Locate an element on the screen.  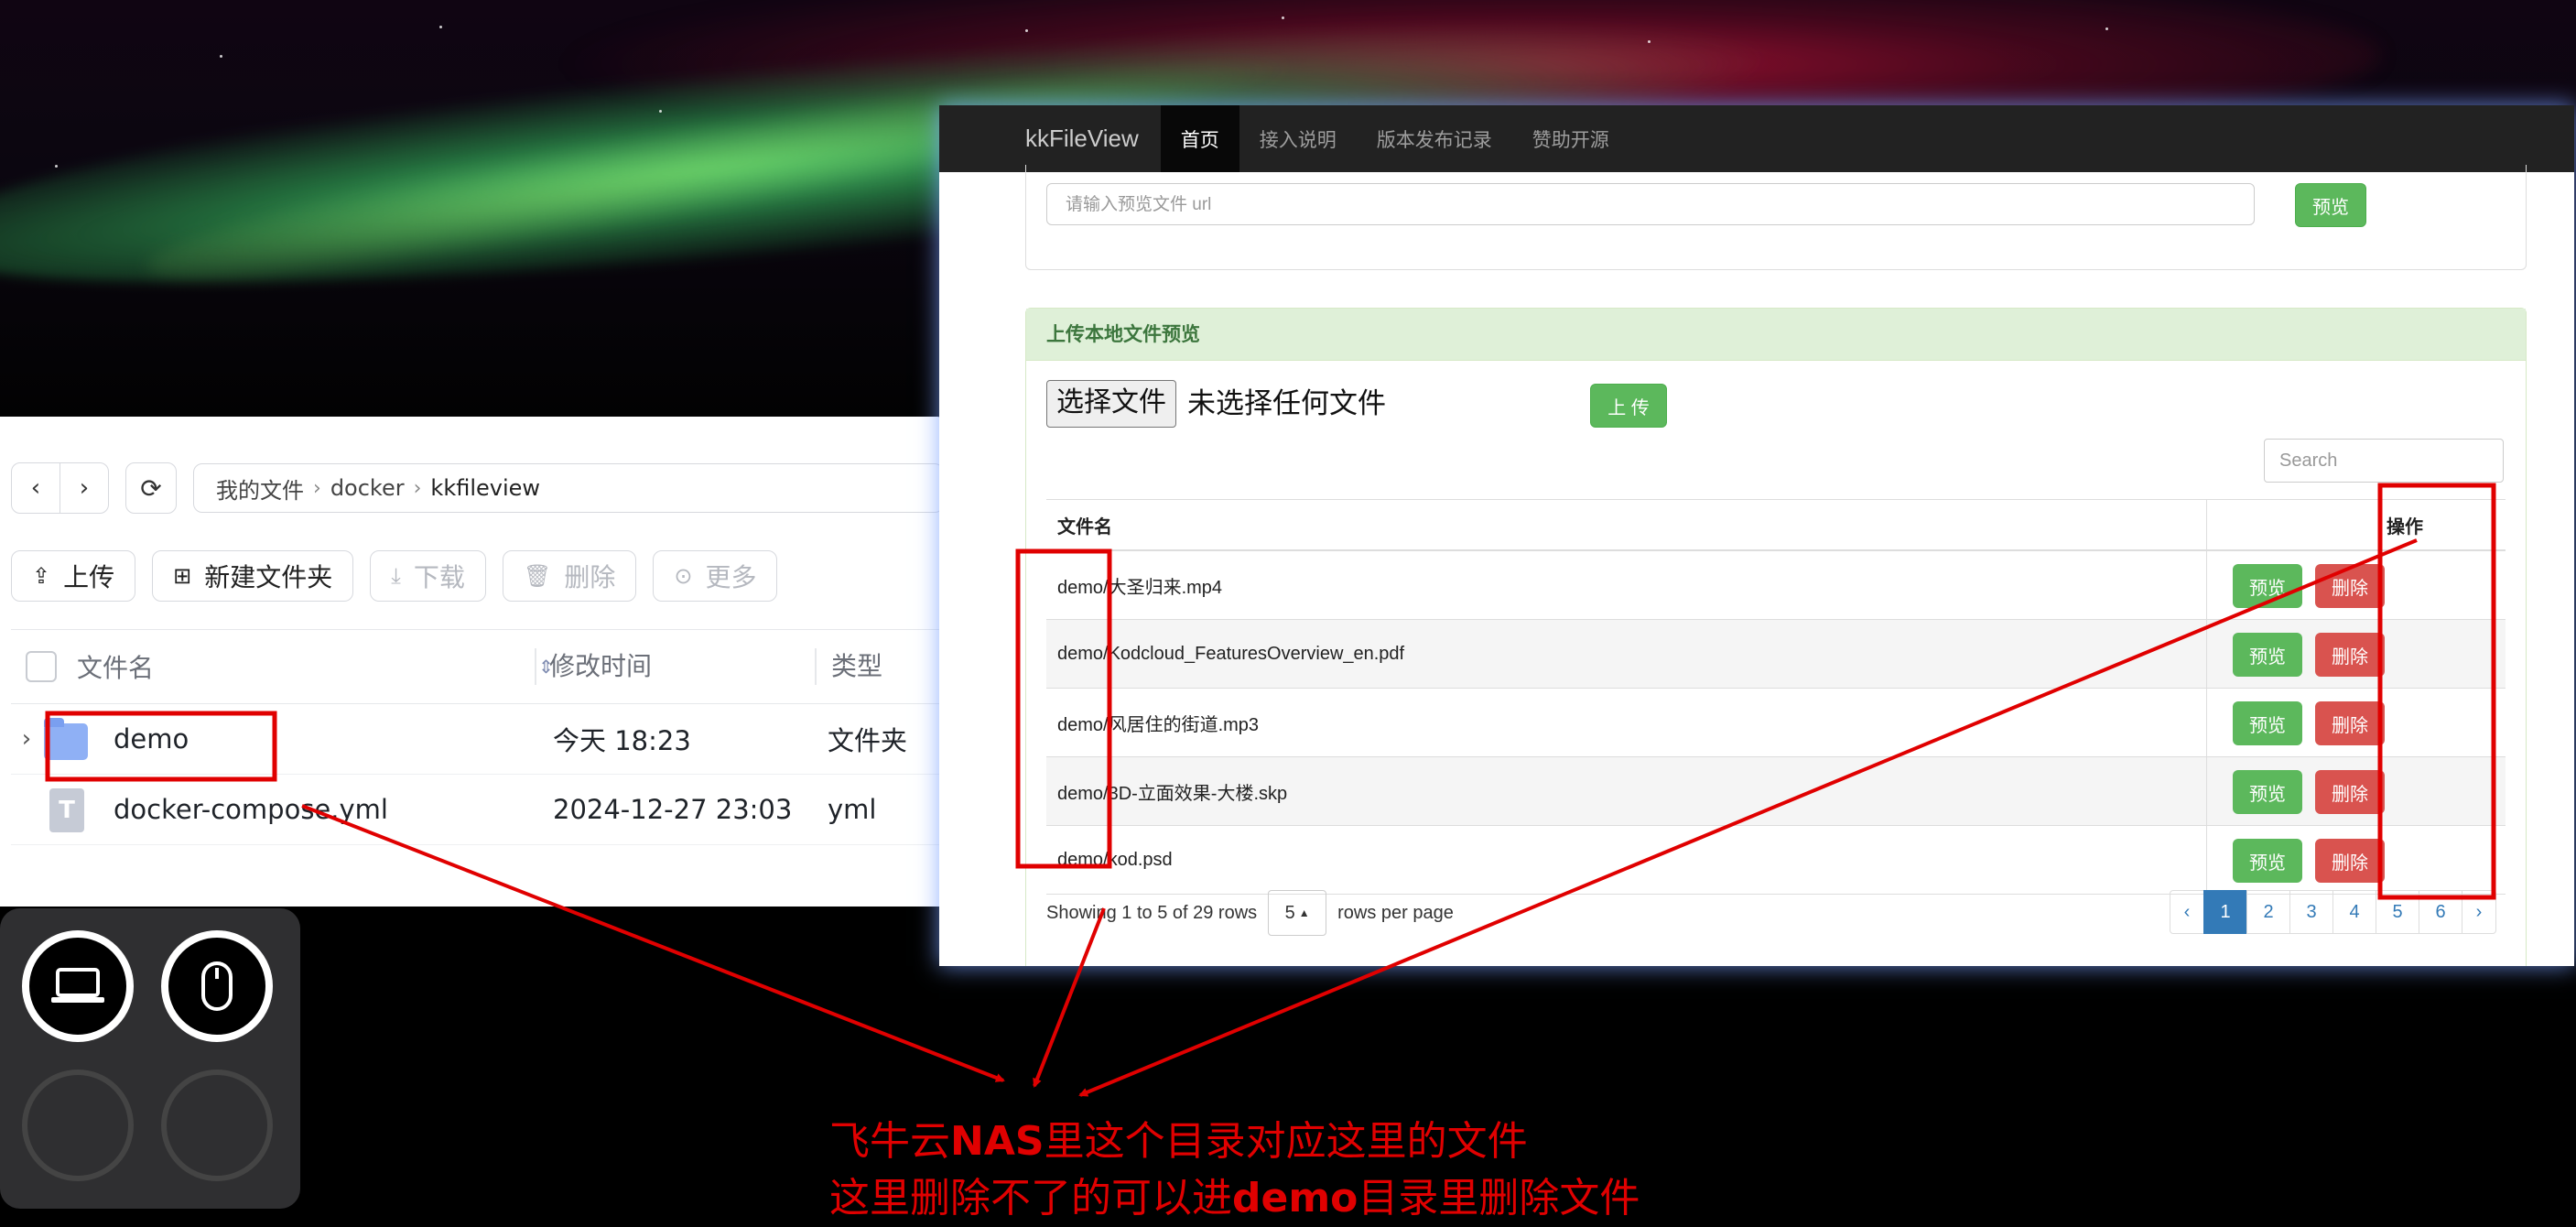
new-folder-button: ⊞ 新建文件夹 is located at coordinates (253, 576).